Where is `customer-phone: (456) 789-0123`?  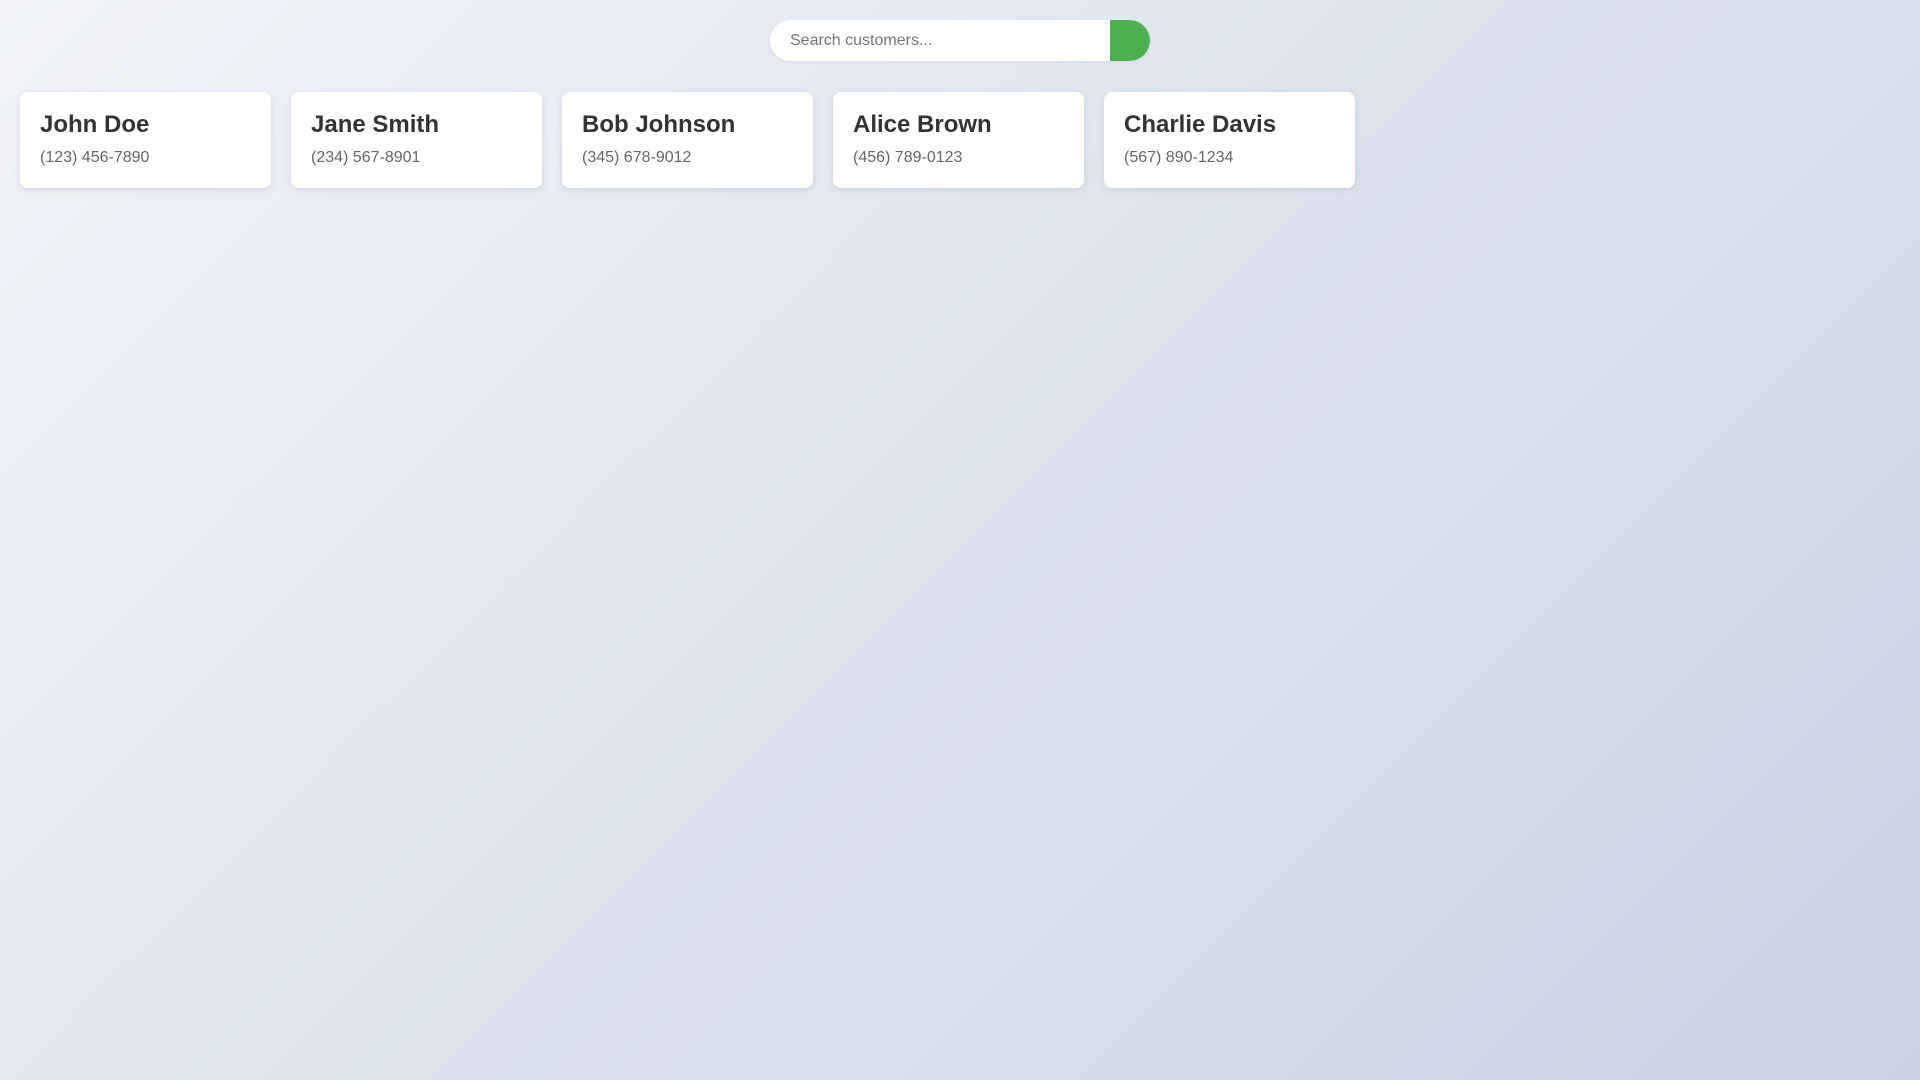 customer-phone: (456) 789-0123 is located at coordinates (908, 157).